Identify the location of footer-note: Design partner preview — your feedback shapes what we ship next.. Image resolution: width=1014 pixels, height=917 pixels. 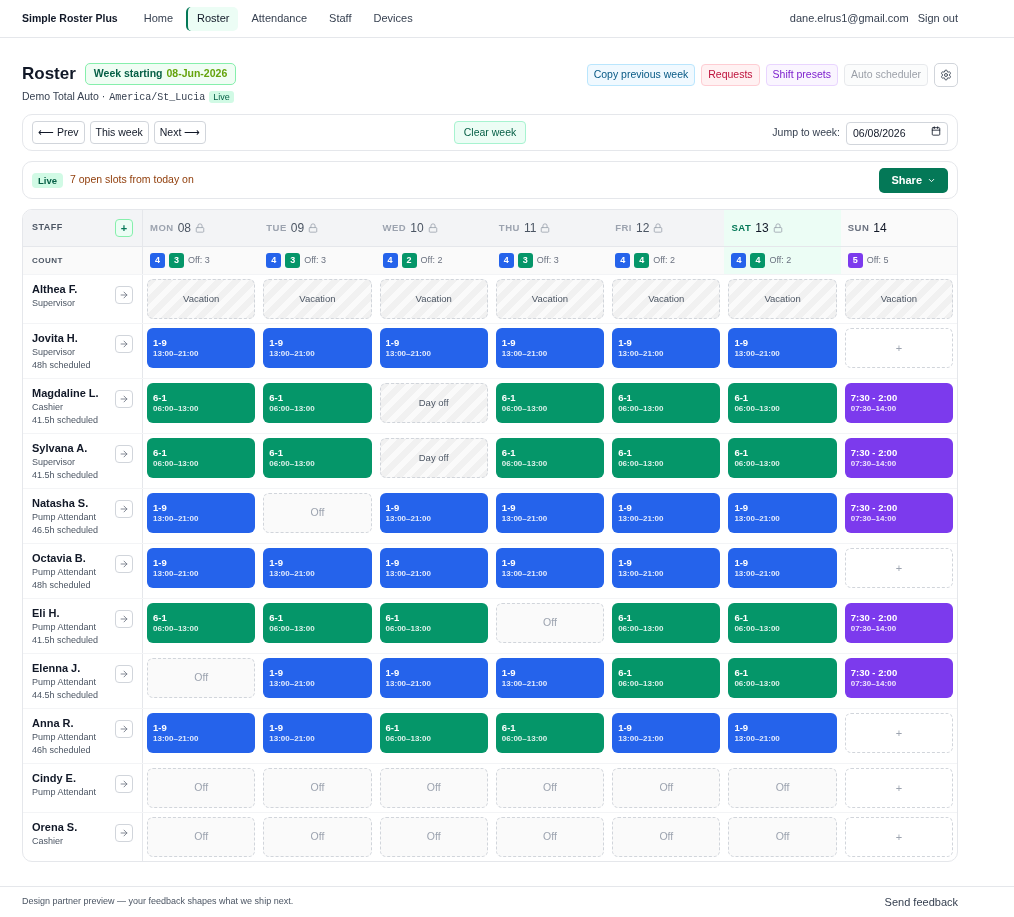
(158, 902).